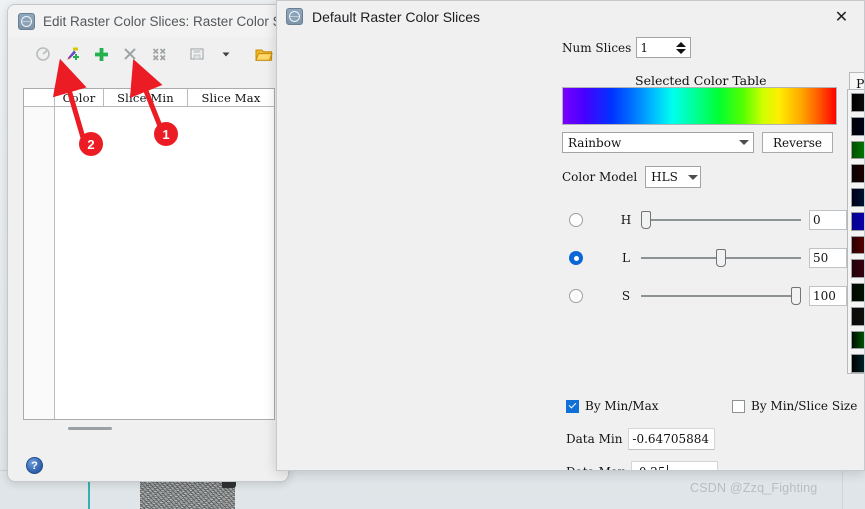 This screenshot has height=509, width=865. Describe the element at coordinates (828, 220) in the screenshot. I see `slider-value-h: 0` at that location.